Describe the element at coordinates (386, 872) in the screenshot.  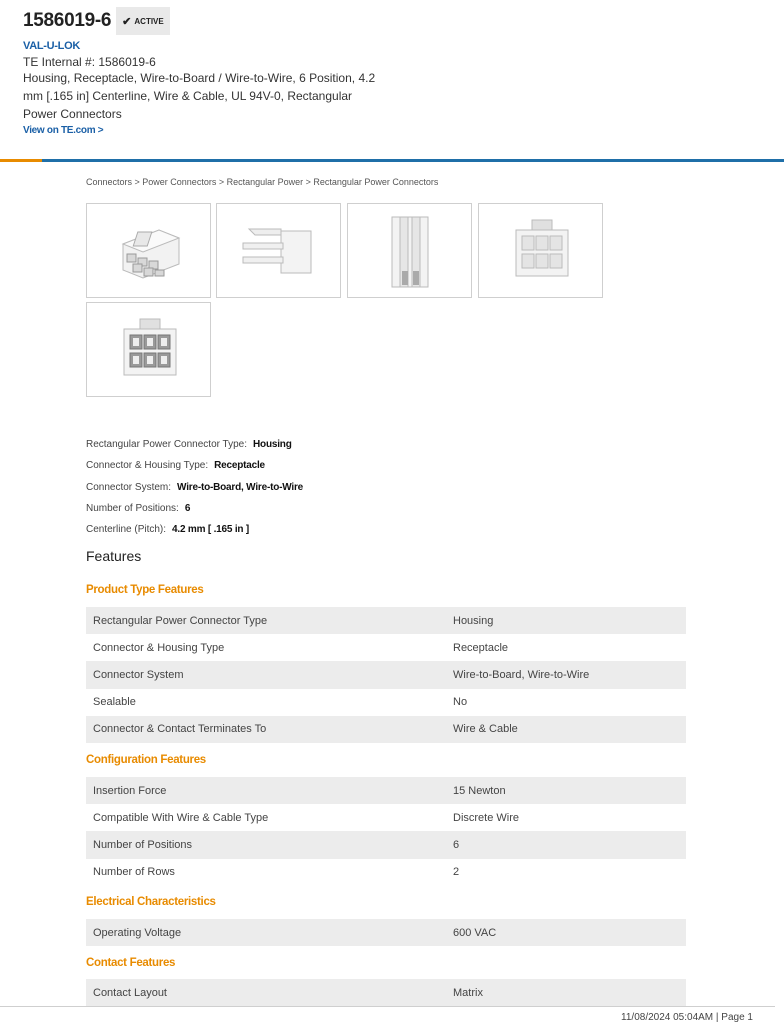
I see `table-row: Number of Rows 2` at that location.